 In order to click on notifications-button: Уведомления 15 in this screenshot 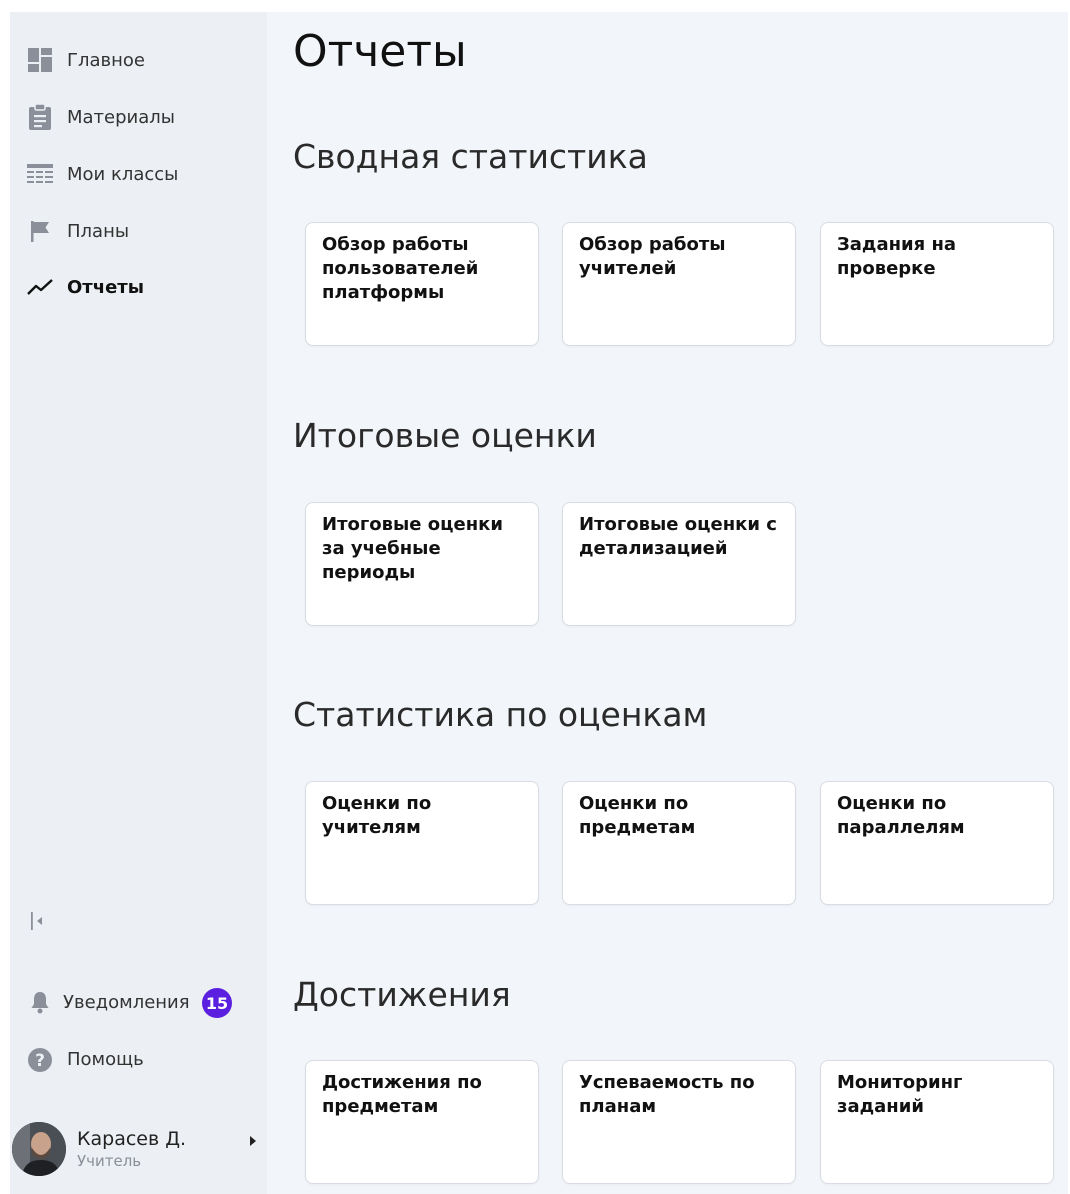, I will do `click(138, 1002)`.